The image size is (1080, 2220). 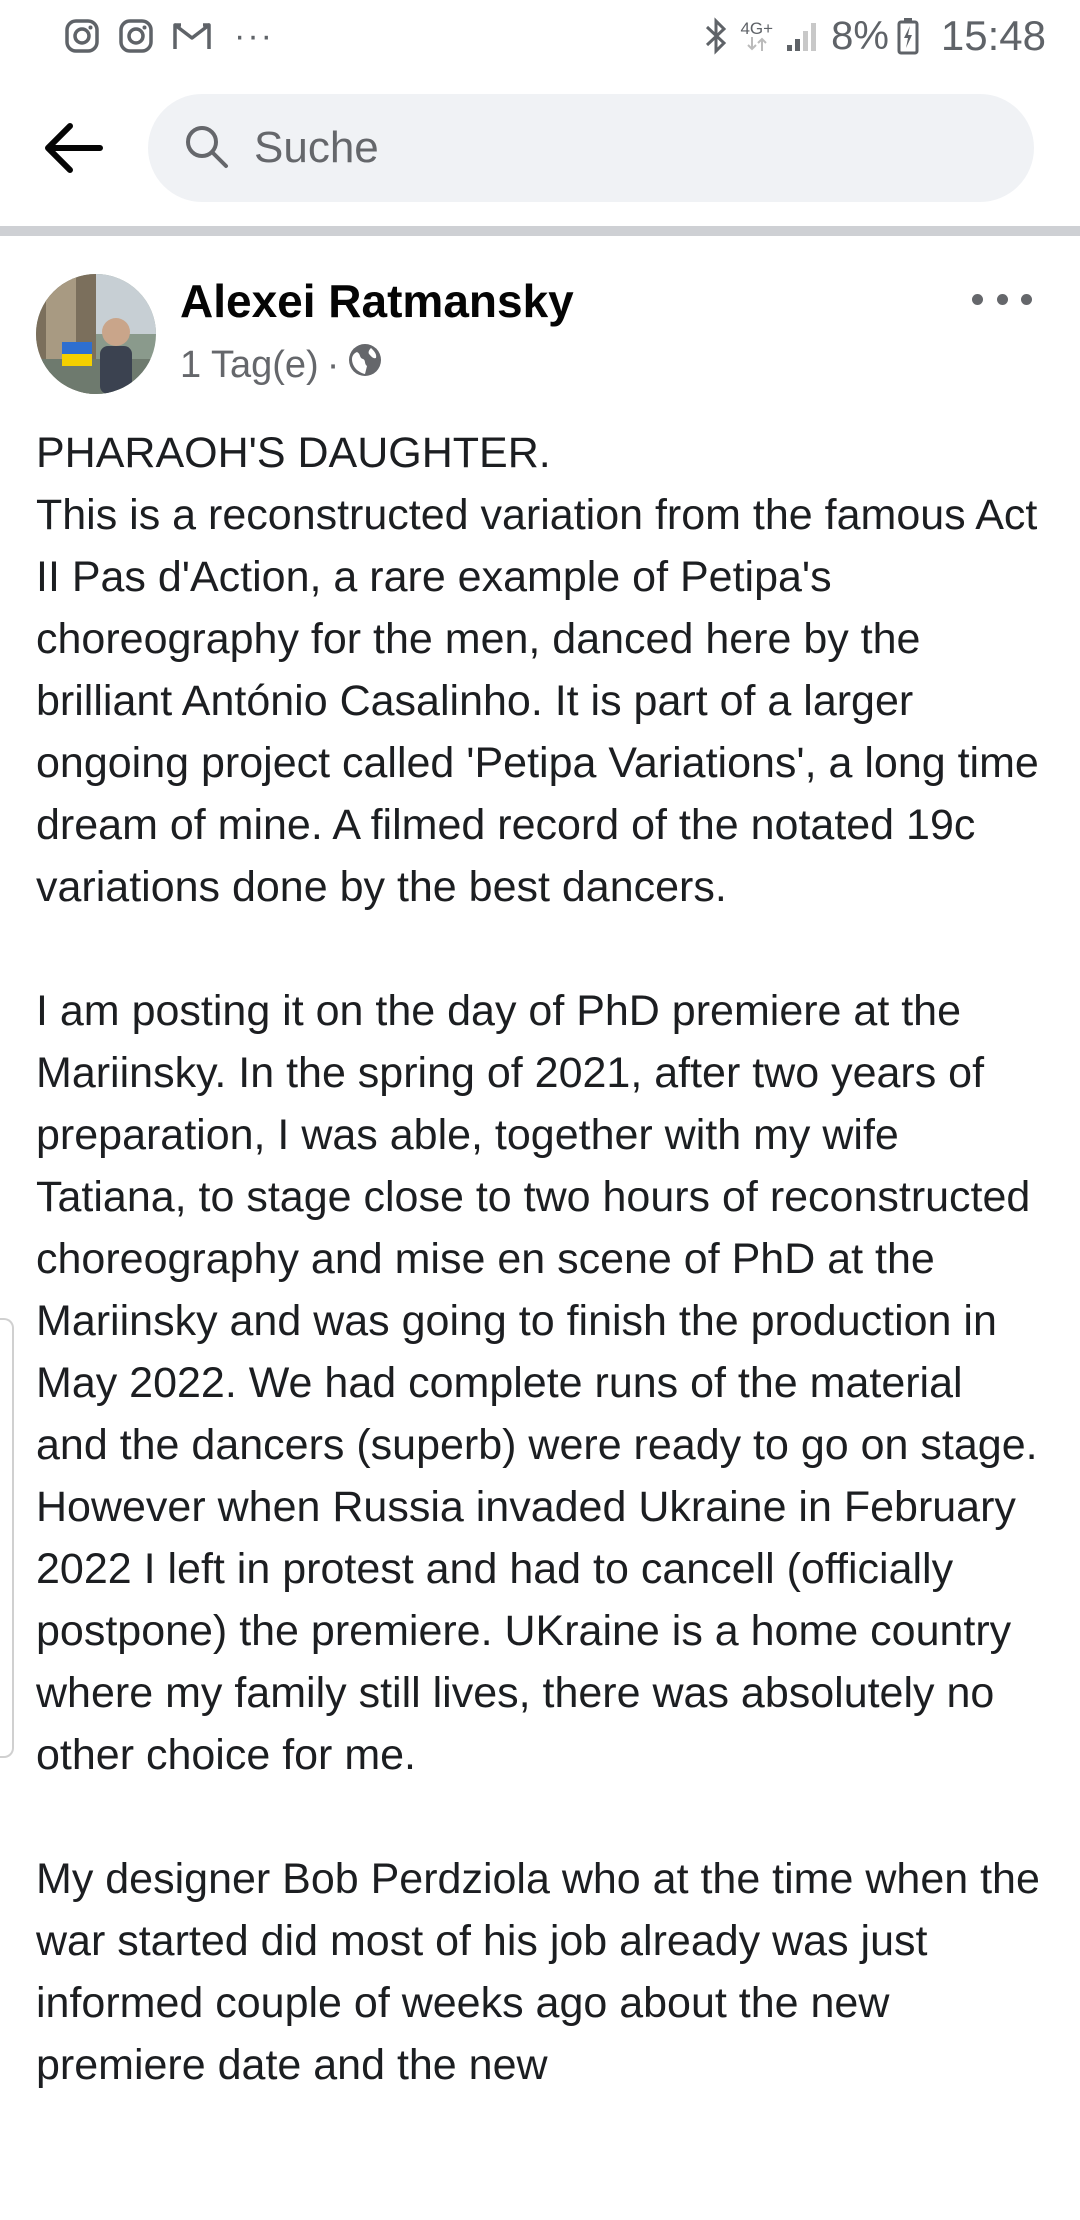 I want to click on network-type: 4G+, so click(x=757, y=28).